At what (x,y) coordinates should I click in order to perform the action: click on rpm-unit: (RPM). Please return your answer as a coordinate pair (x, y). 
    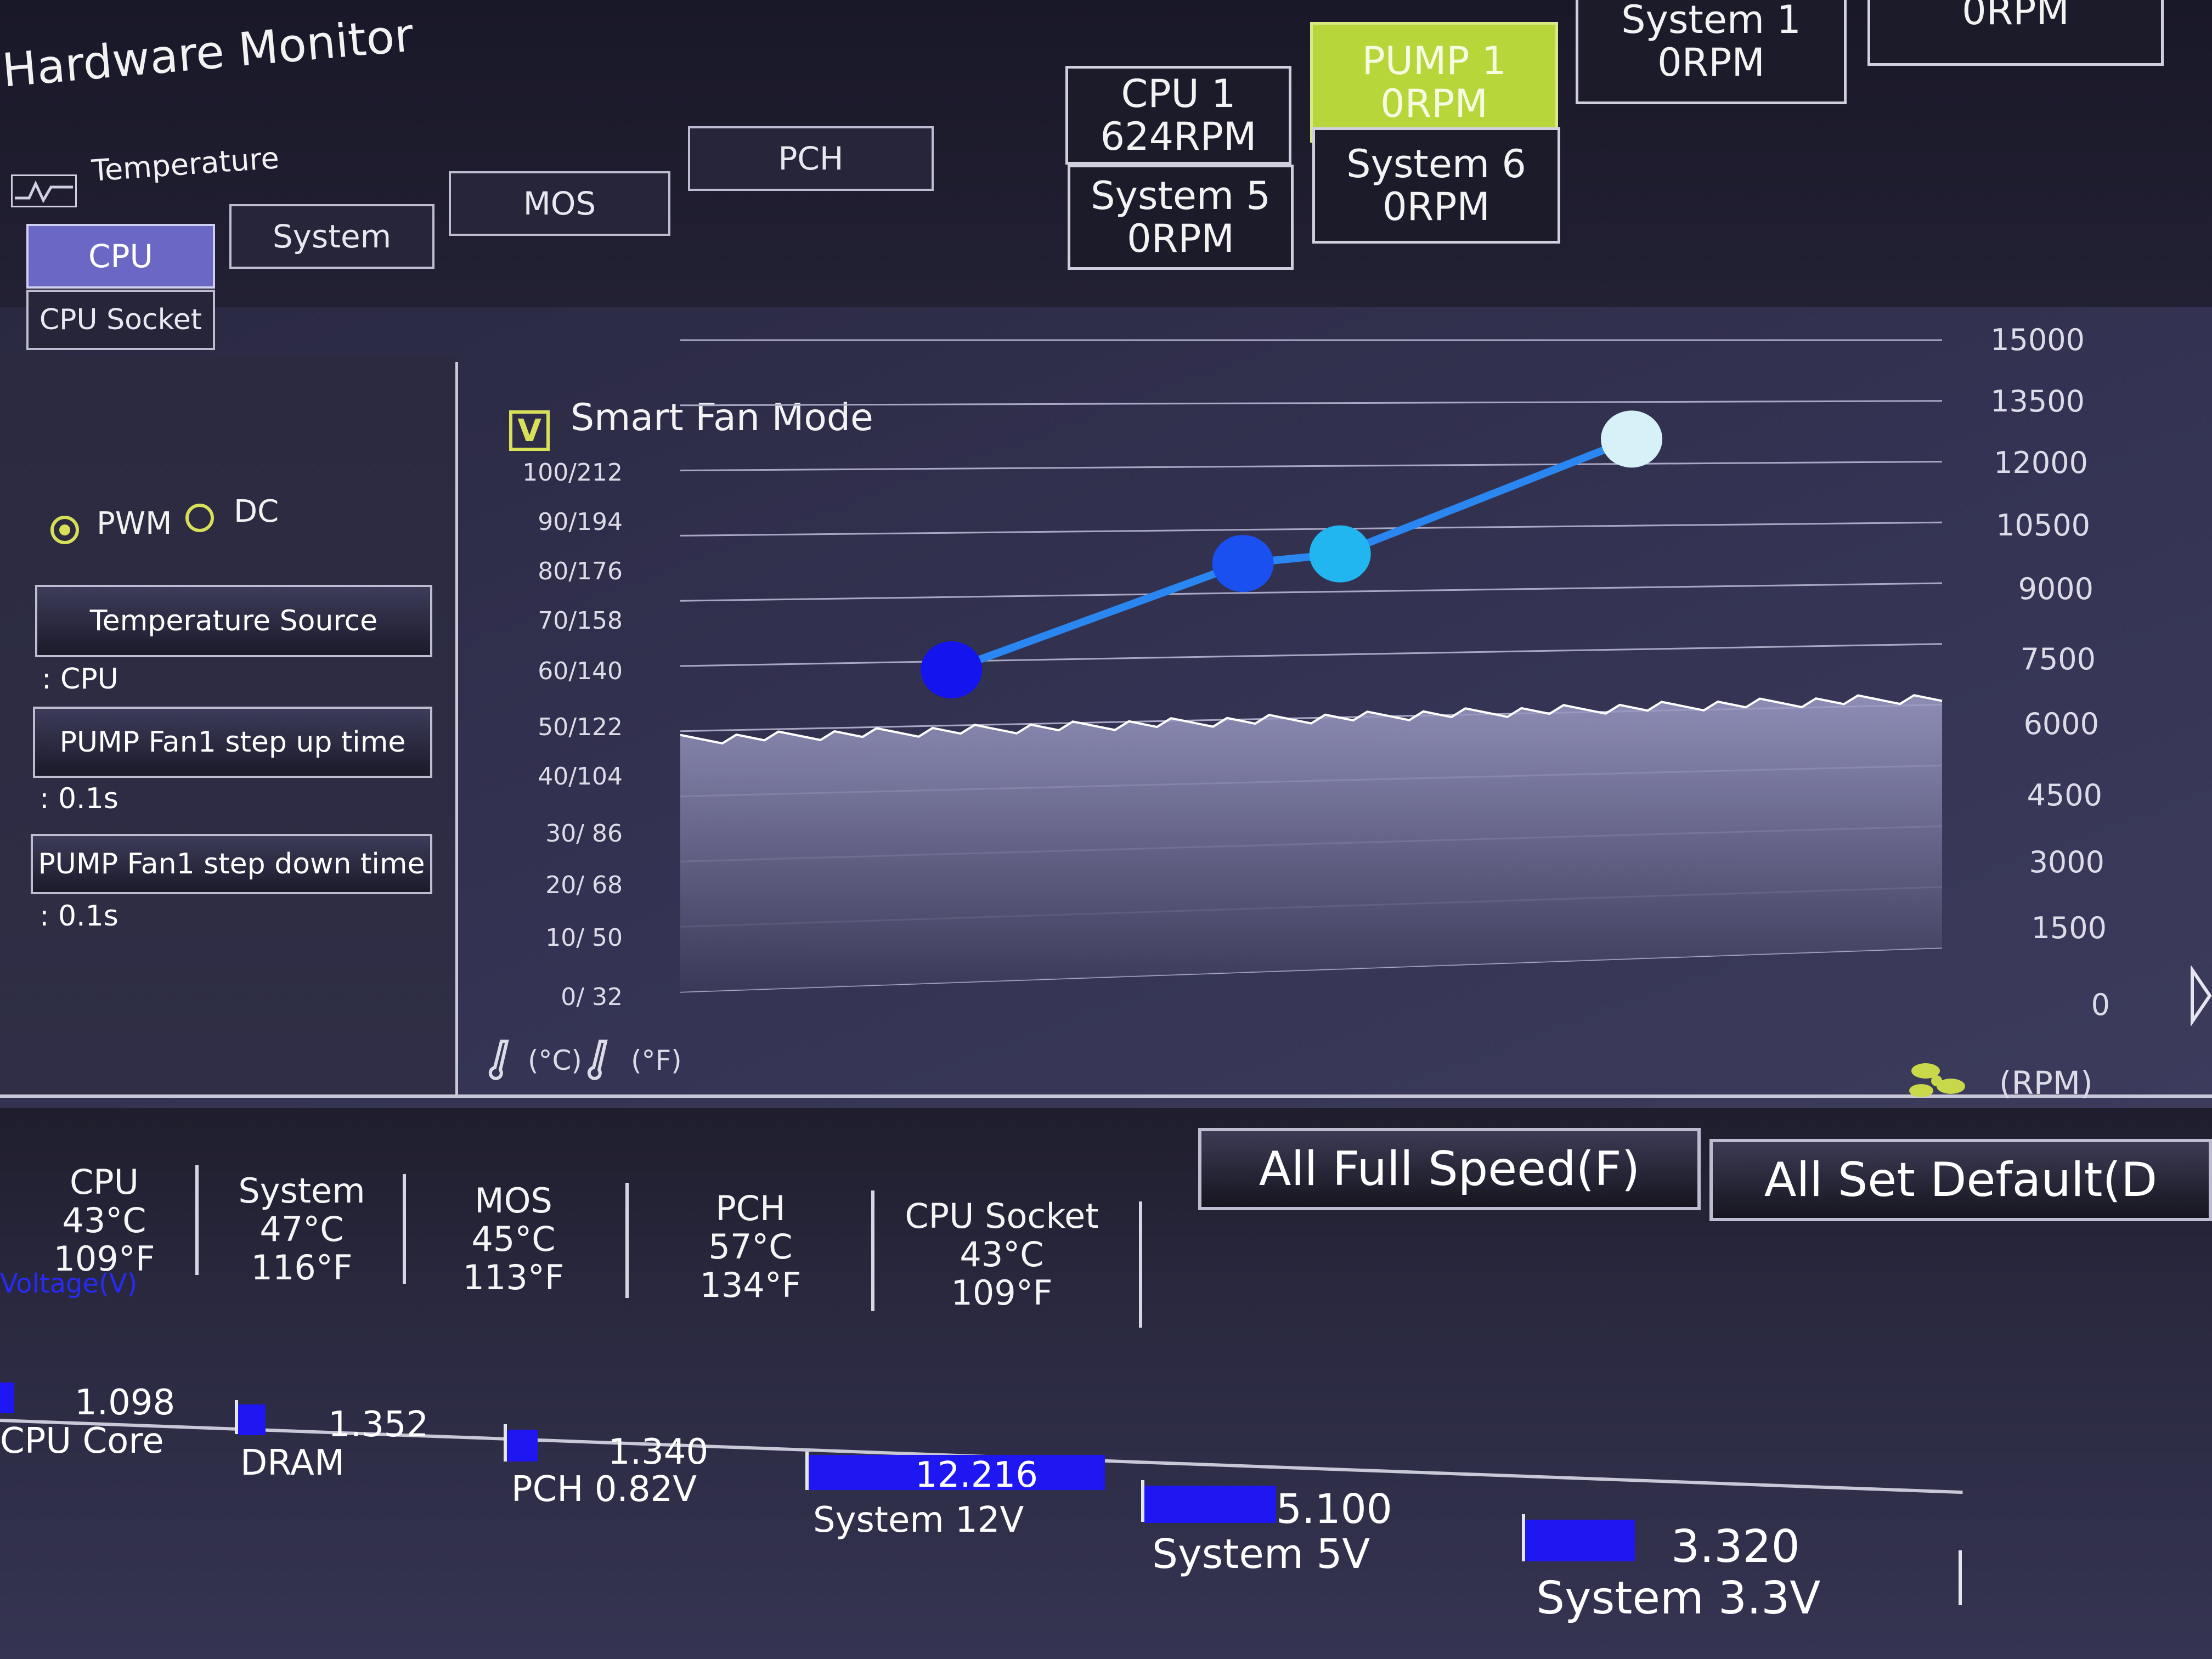
    Looking at the image, I should click on (2046, 1083).